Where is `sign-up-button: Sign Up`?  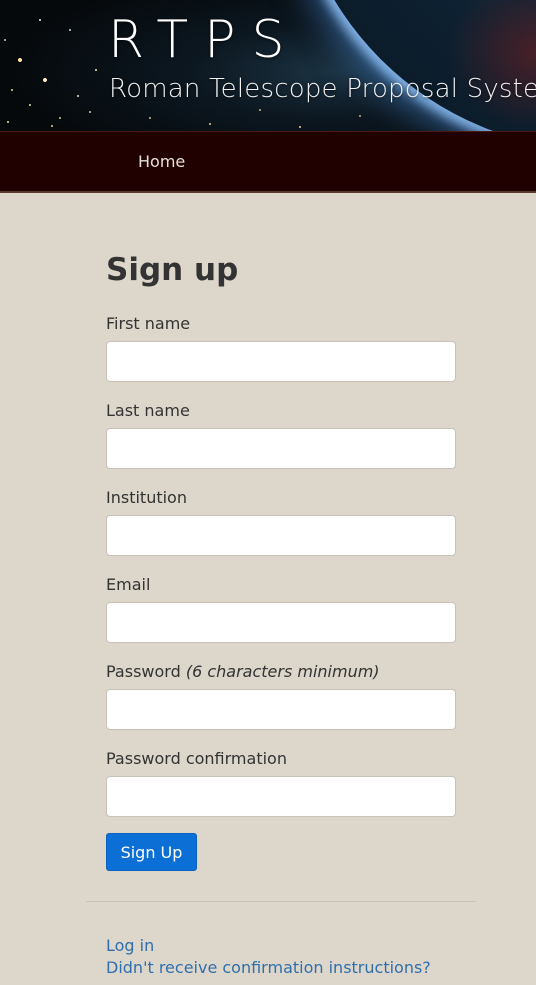
sign-up-button: Sign Up is located at coordinates (151, 852).